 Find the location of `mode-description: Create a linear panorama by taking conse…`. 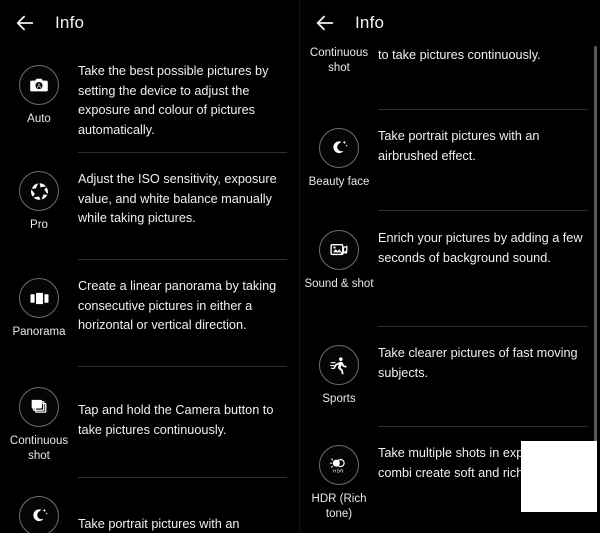

mode-description: Create a linear panorama by taking conse… is located at coordinates (177, 305).